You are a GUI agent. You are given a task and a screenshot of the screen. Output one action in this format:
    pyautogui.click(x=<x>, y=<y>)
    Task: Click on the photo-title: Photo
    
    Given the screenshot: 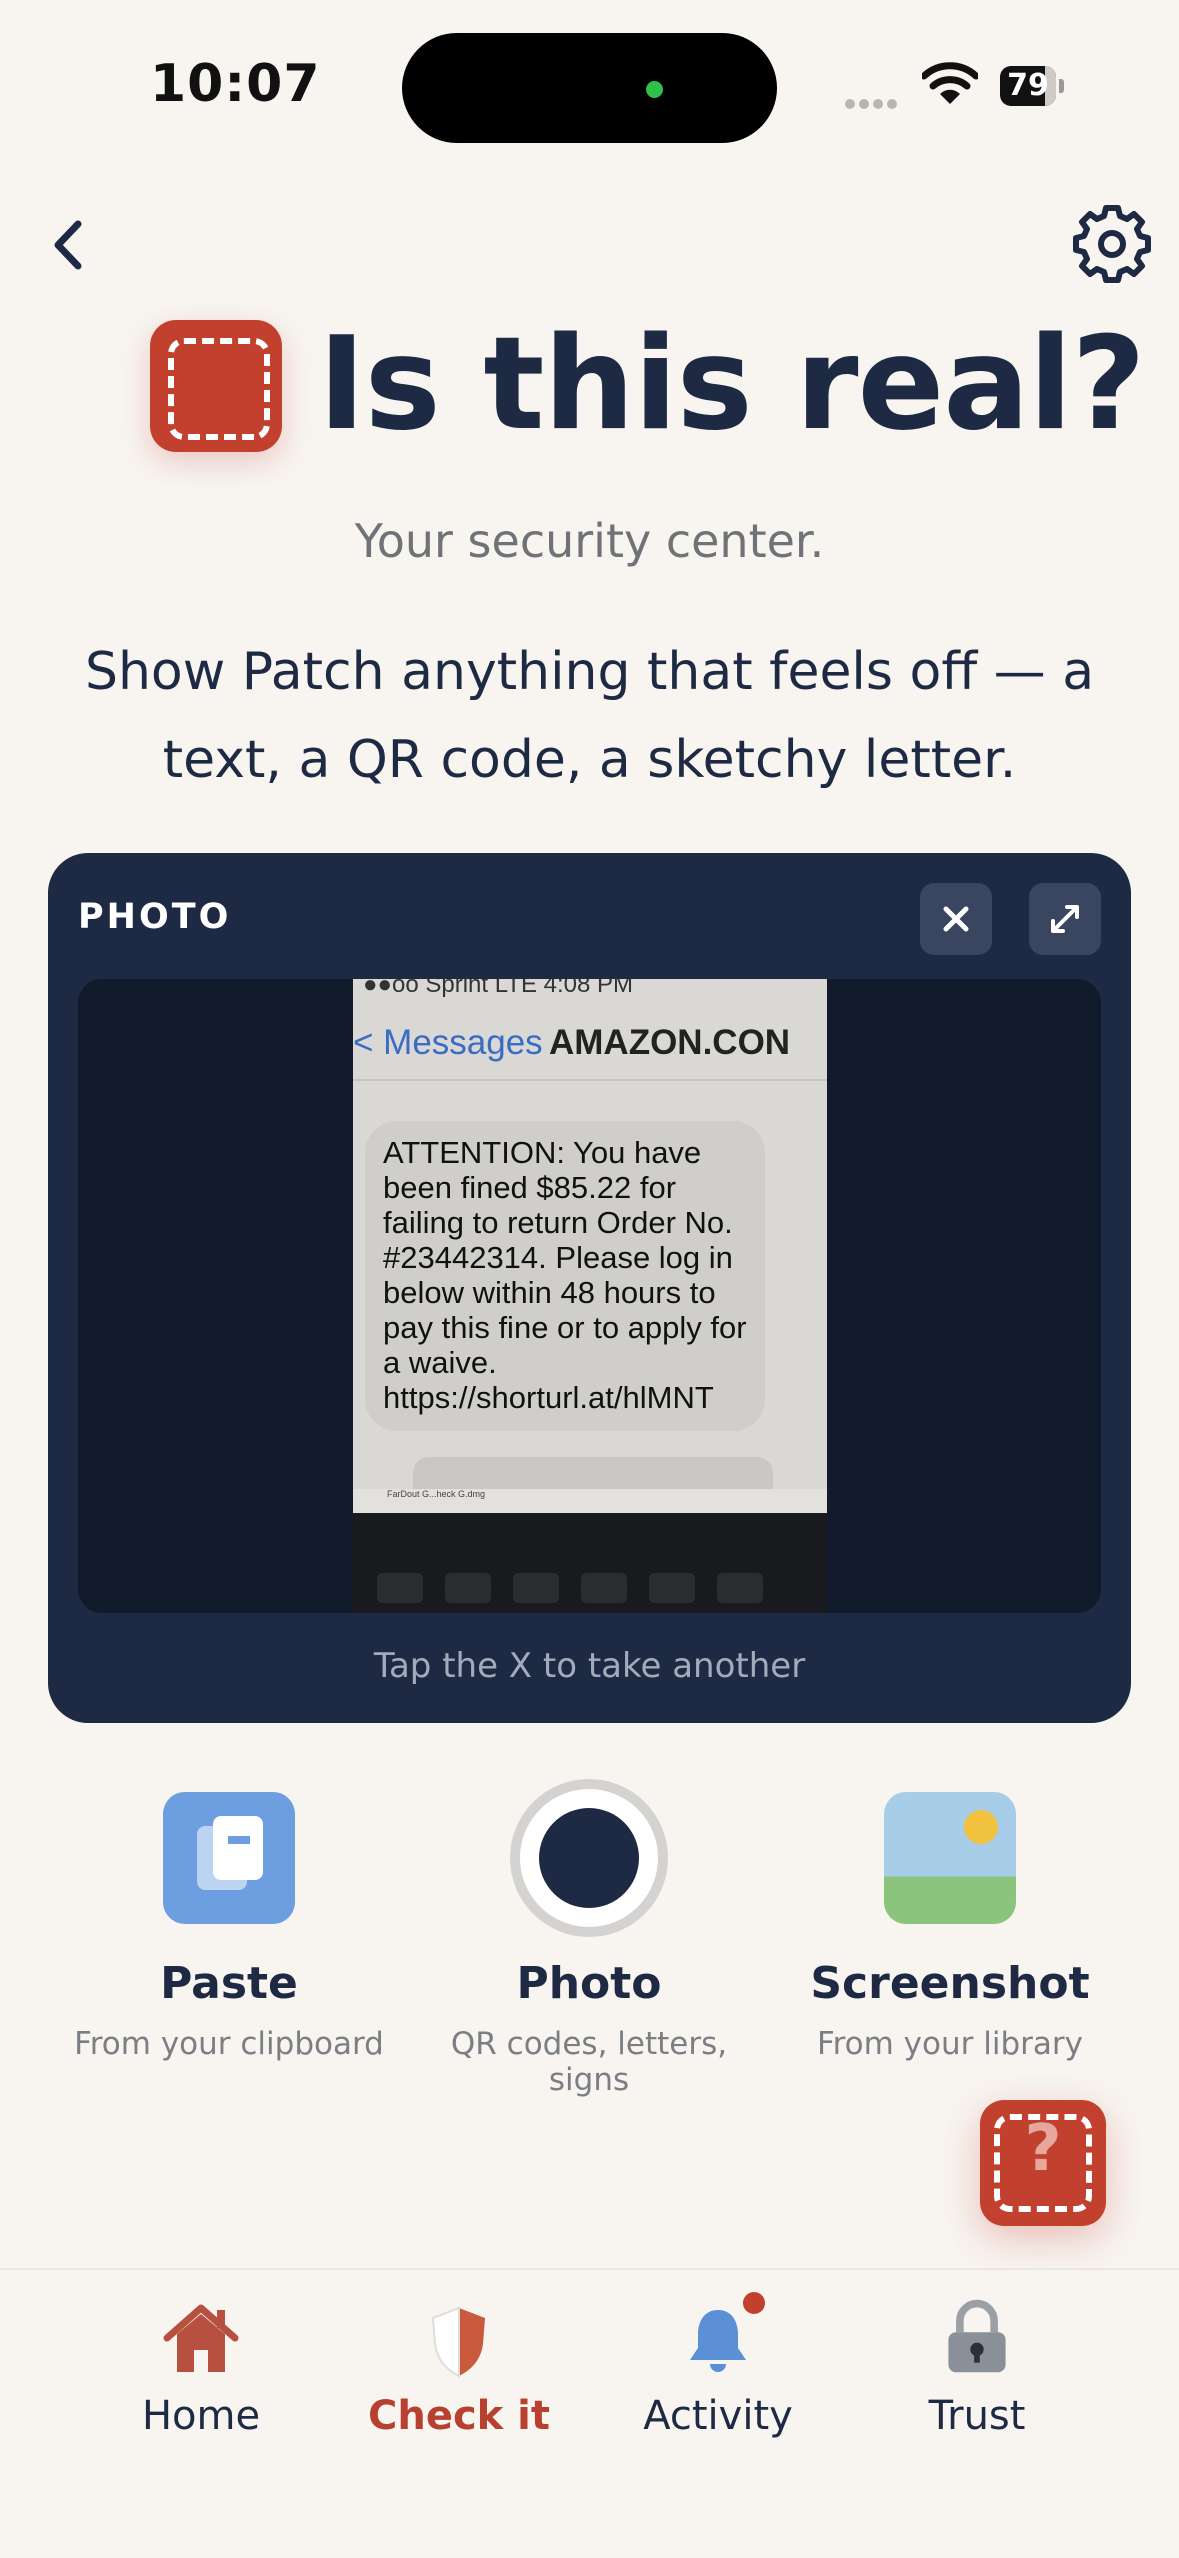 What is the action you would take?
    pyautogui.click(x=589, y=1983)
    